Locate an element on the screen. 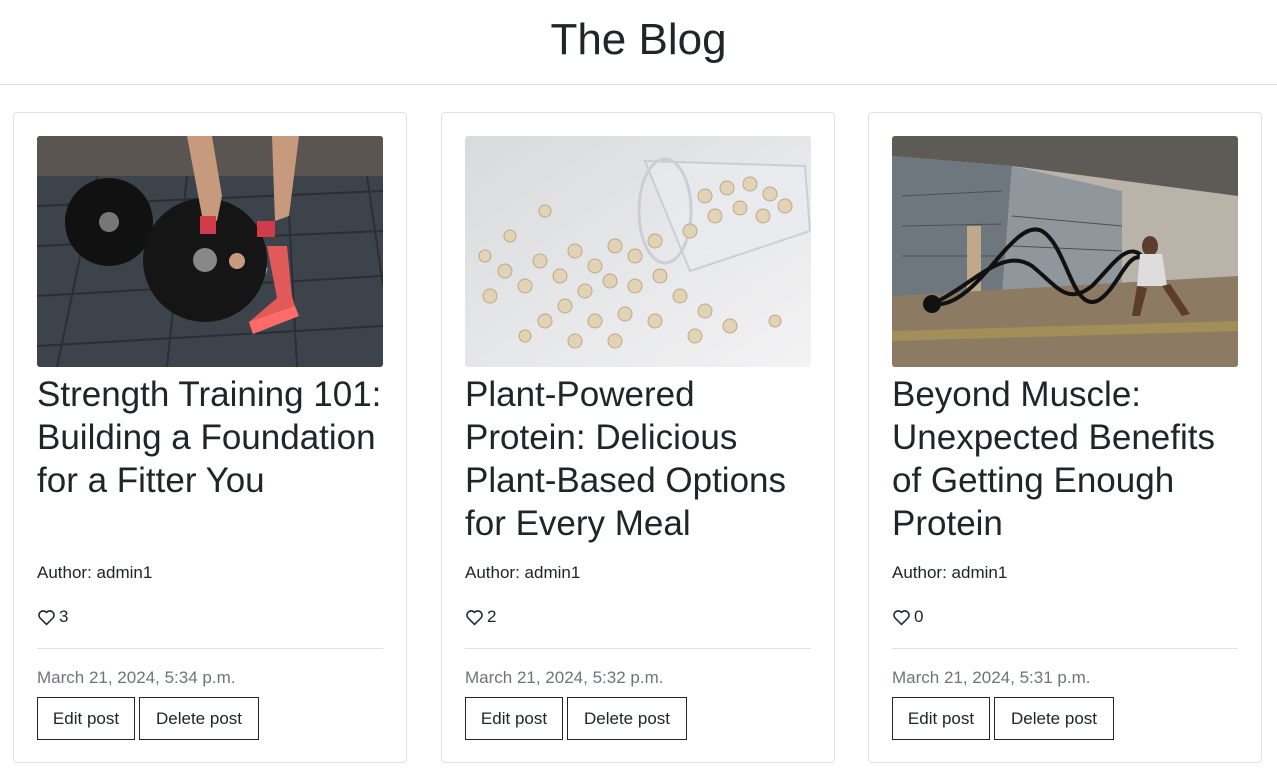  likes-count: 0 is located at coordinates (907, 617).